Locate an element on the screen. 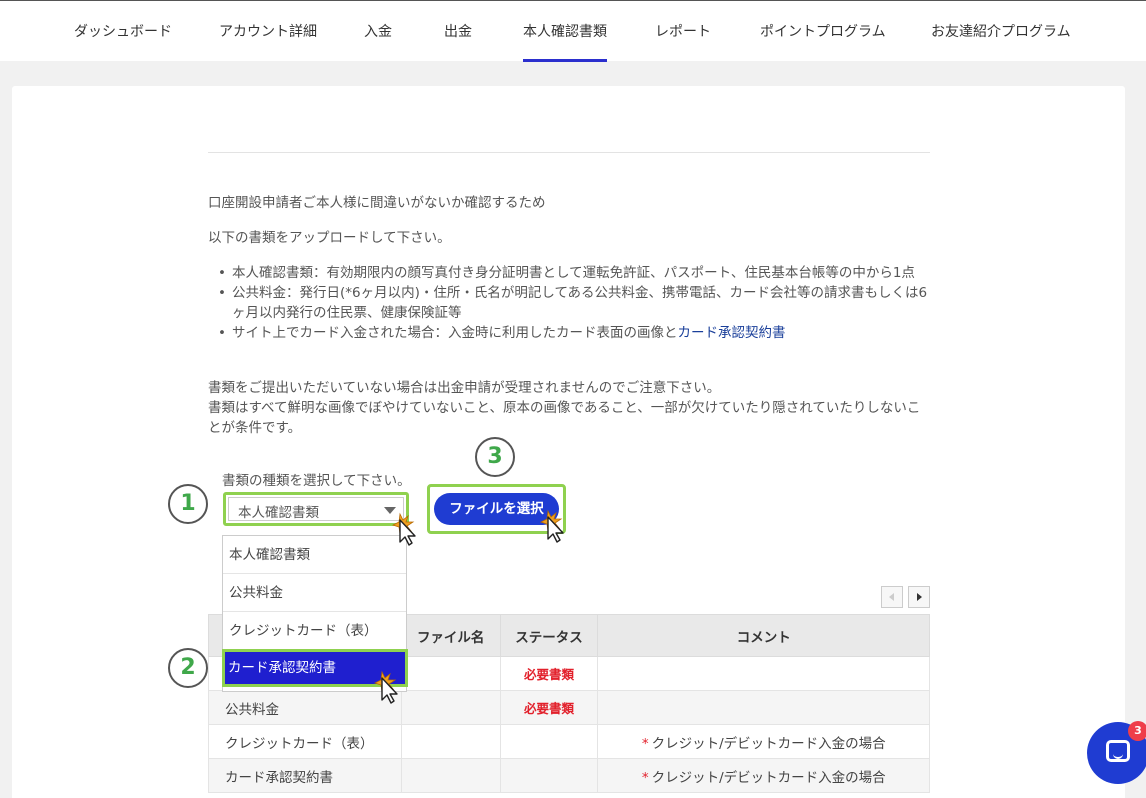 The height and width of the screenshot is (798, 1146). table-row: 公共料金 必要書類 is located at coordinates (569, 707).